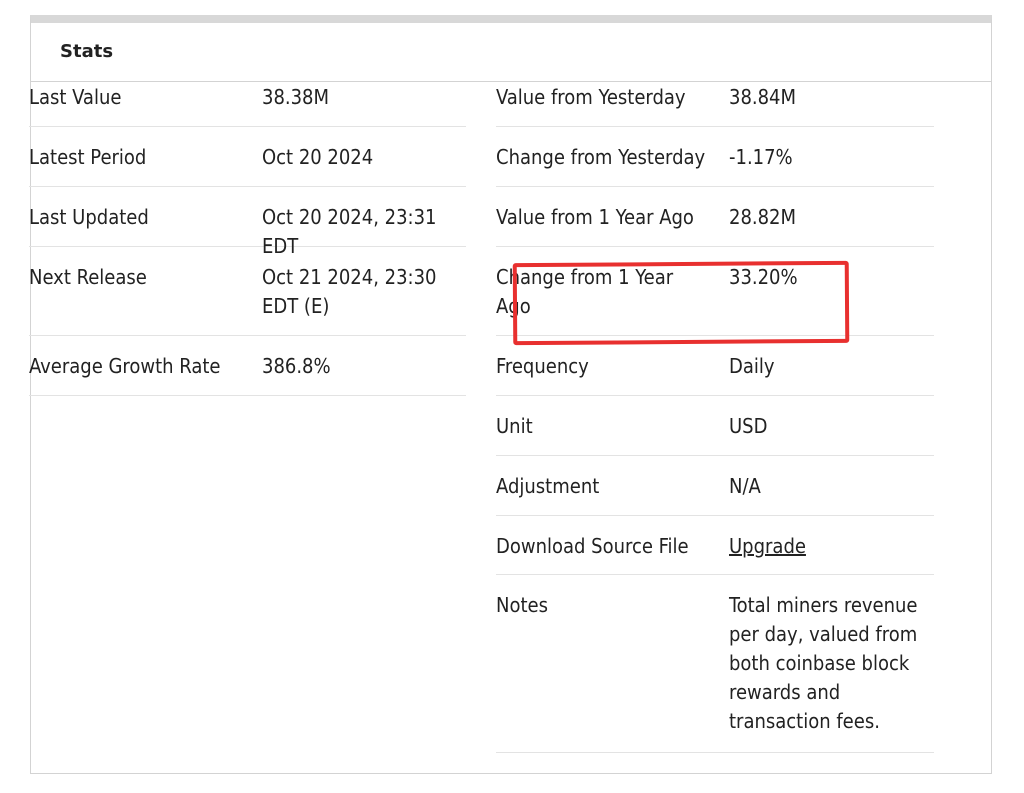 The image size is (1024, 793). What do you see at coordinates (318, 157) in the screenshot?
I see `stat-value: Oct 20 2024` at bounding box center [318, 157].